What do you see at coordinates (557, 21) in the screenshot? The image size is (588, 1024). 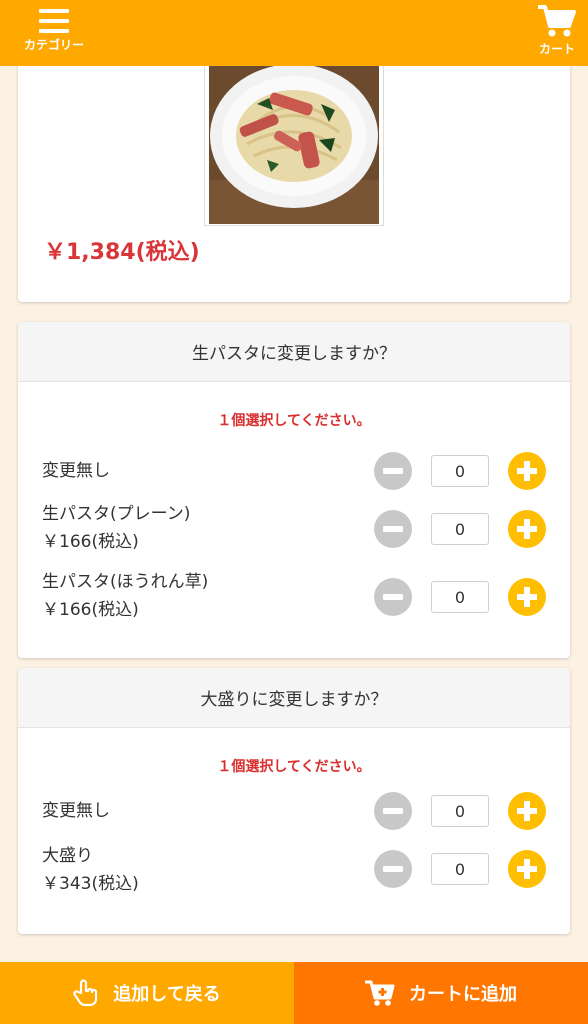 I see `cart-icon` at bounding box center [557, 21].